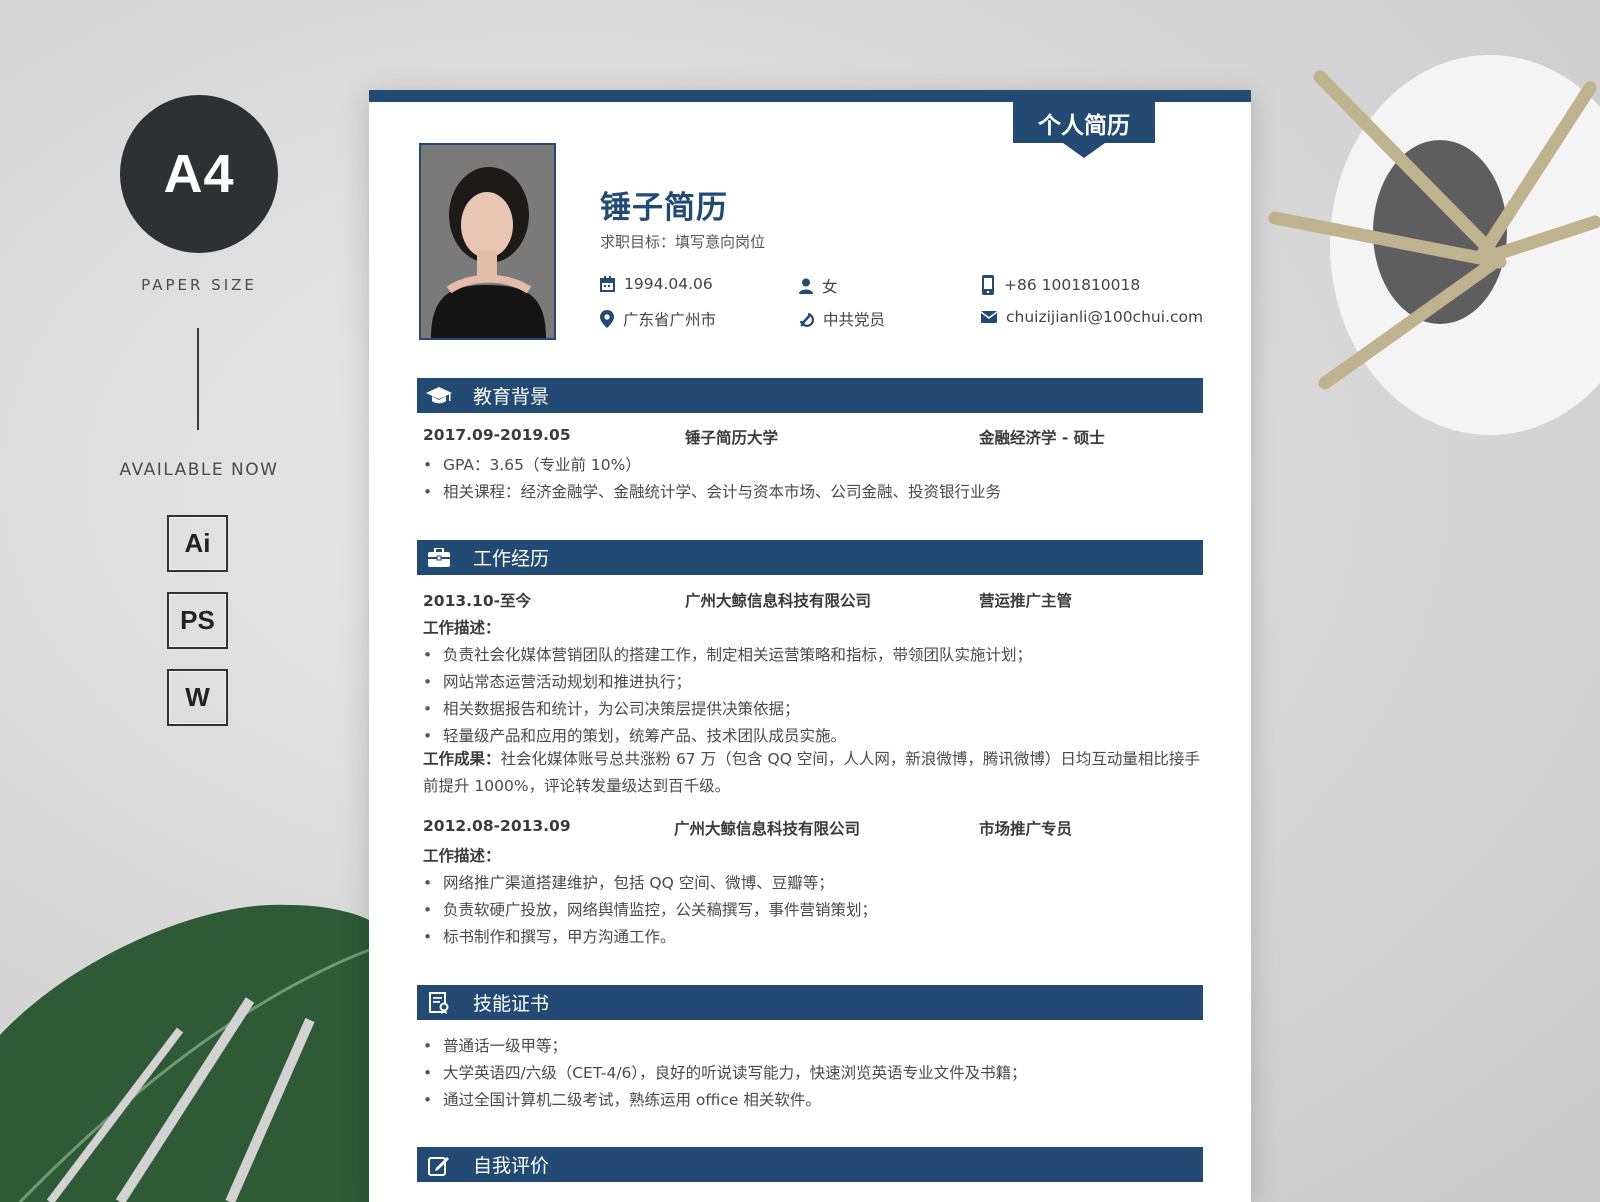  I want to click on section-work-header: 工作经历, so click(810, 557).